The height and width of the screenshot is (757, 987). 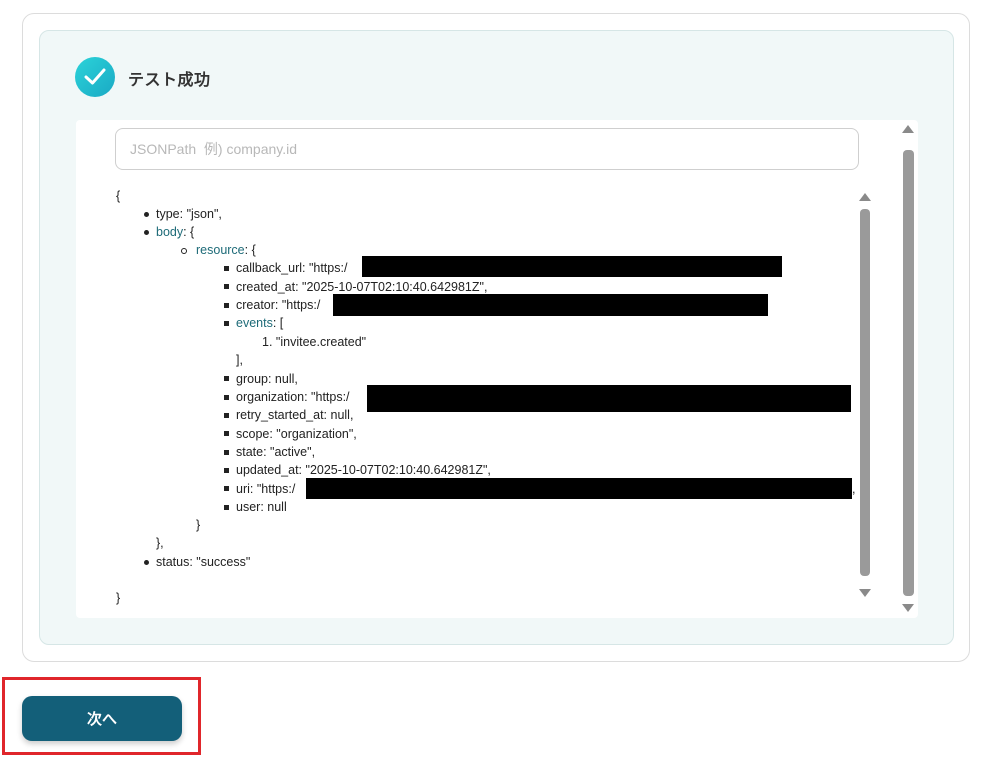 I want to click on json-close-brace: }, so click(x=118, y=598).